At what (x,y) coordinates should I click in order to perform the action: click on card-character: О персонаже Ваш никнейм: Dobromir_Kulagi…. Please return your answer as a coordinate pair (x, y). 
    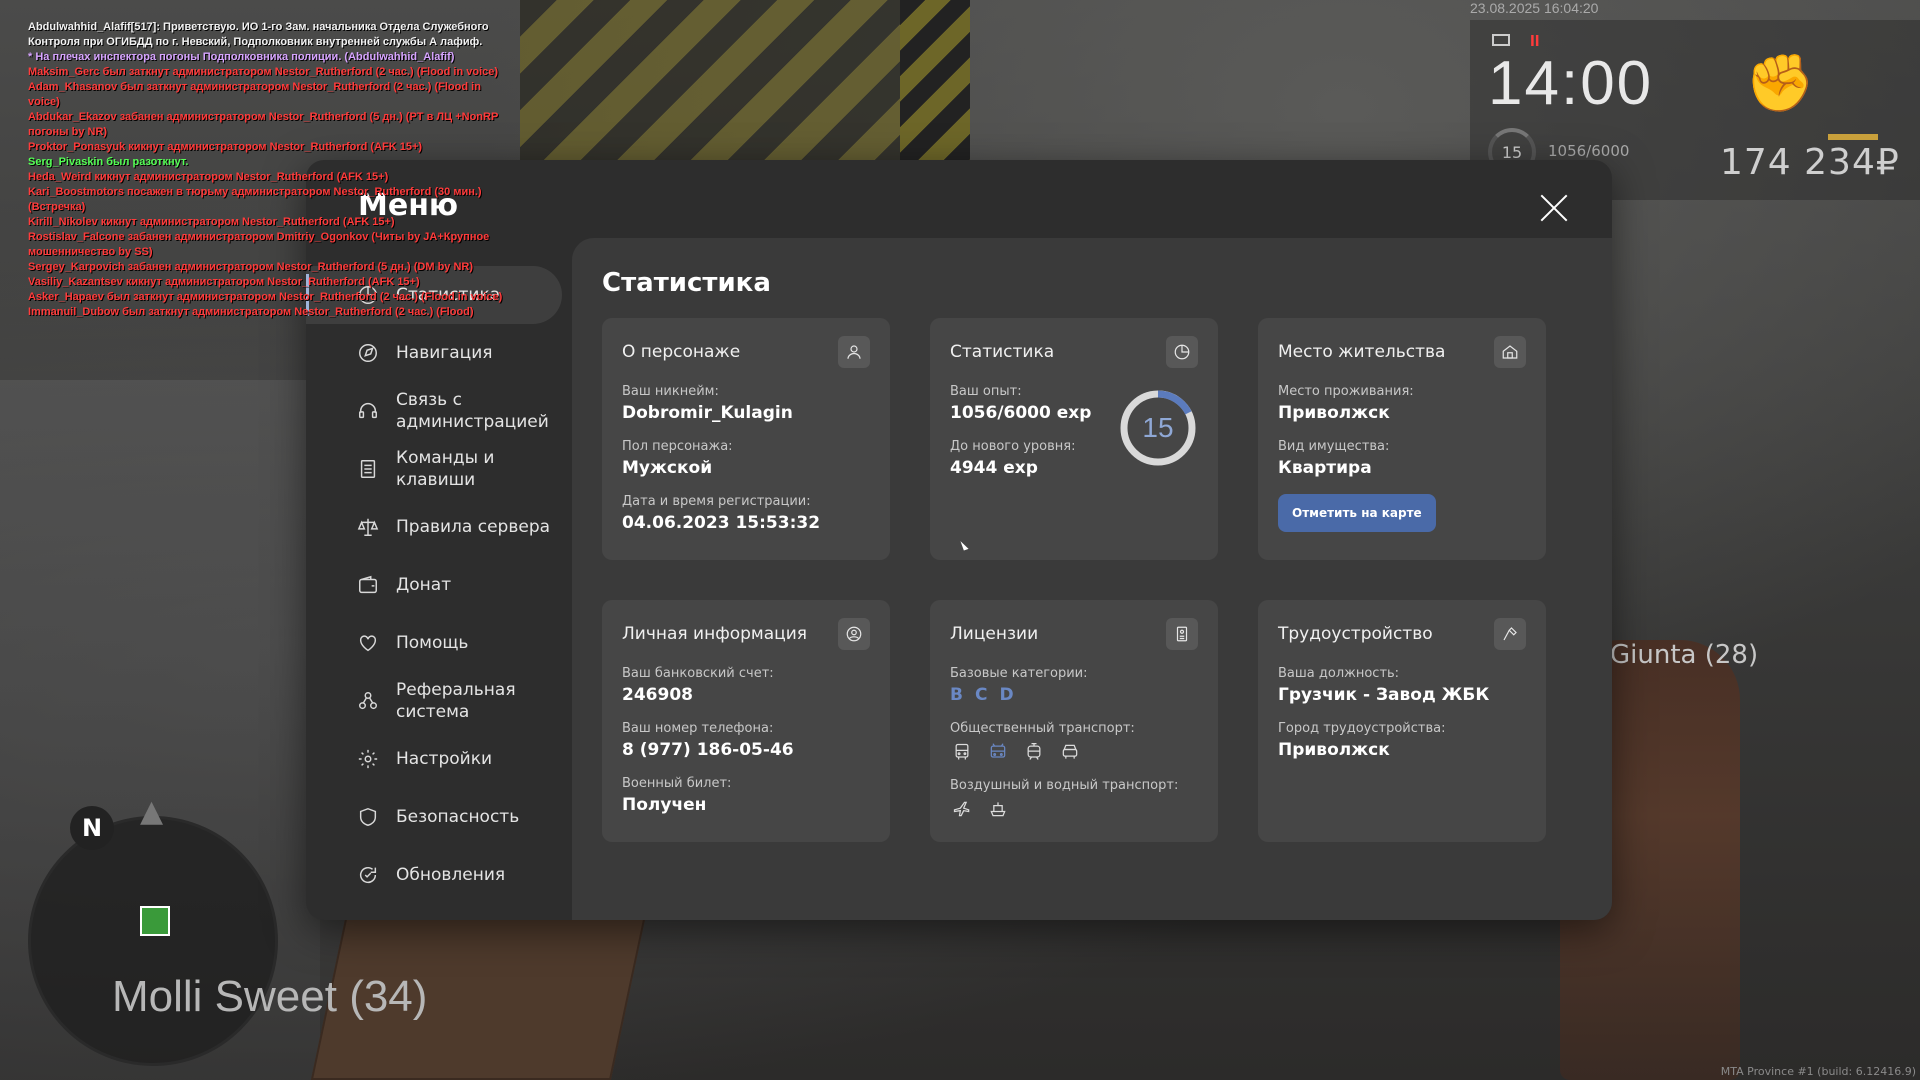
    Looking at the image, I should click on (746, 439).